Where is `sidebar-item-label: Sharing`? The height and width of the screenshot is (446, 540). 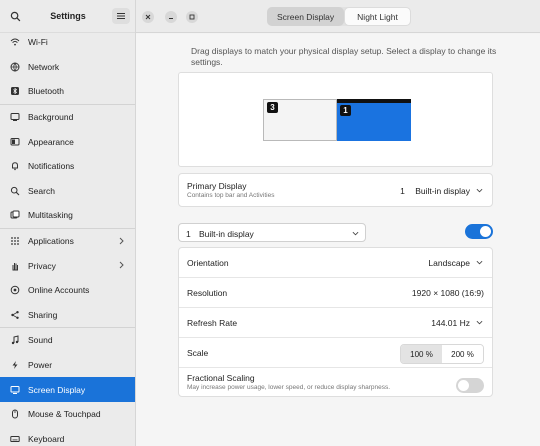 sidebar-item-label: Sharing is located at coordinates (43, 314).